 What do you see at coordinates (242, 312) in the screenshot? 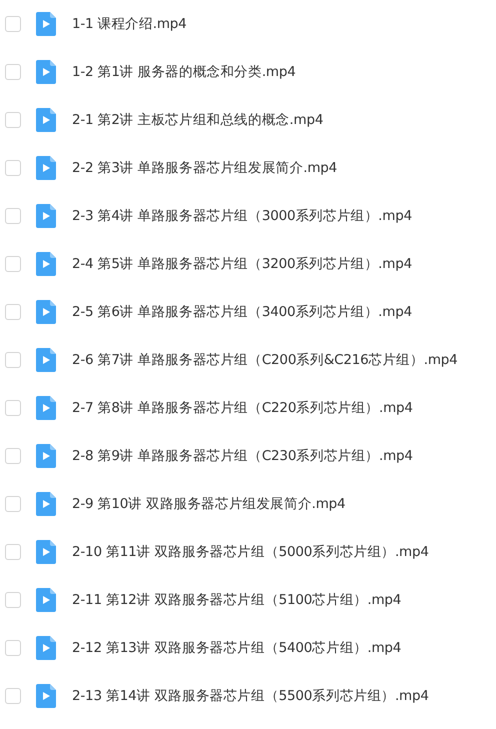
I see `file-name: 2-5 第6讲 单路服务器芯片组（3400系列芯片组）.mp4` at bounding box center [242, 312].